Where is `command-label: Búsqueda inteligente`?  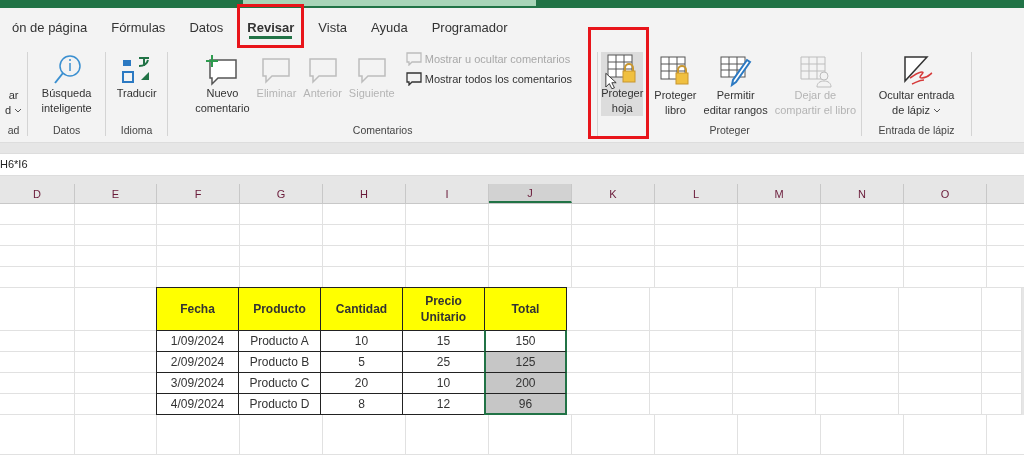 command-label: Búsqueda inteligente is located at coordinates (66, 100).